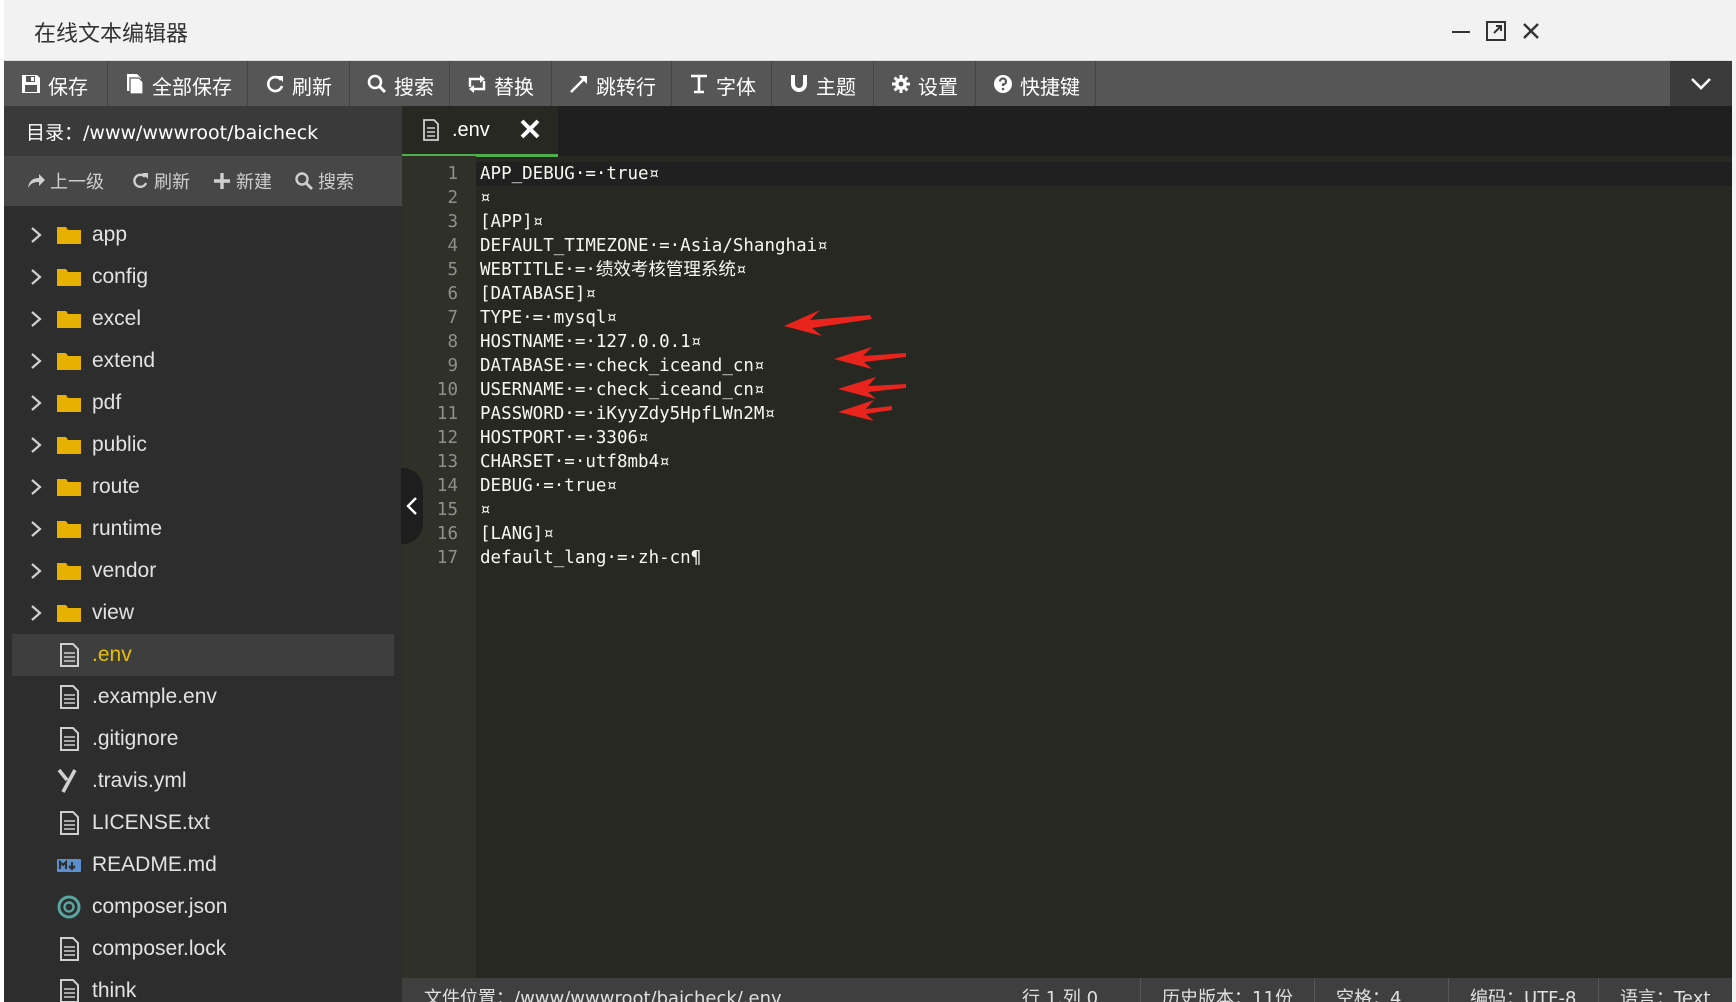 This screenshot has width=1736, height=1002. I want to click on folder-row: vendor, so click(203, 571).